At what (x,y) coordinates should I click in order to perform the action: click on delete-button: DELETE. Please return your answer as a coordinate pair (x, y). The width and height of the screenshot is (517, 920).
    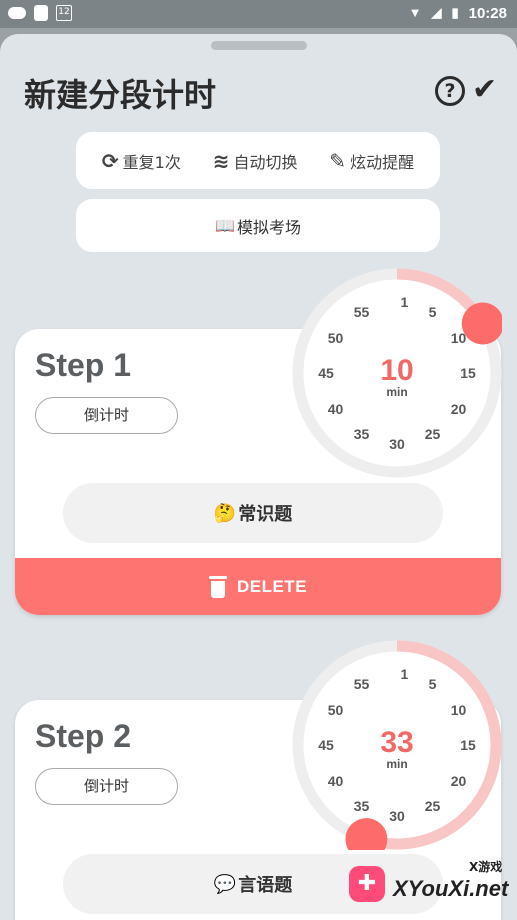
    Looking at the image, I should click on (258, 586).